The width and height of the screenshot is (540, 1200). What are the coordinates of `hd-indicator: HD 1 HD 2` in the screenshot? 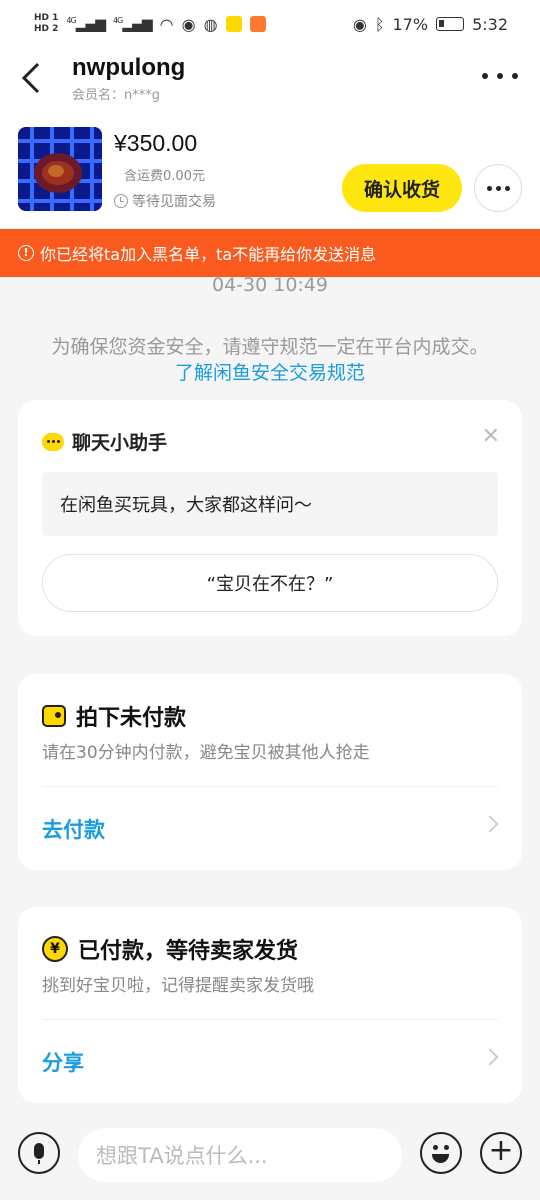 It's located at (46, 24).